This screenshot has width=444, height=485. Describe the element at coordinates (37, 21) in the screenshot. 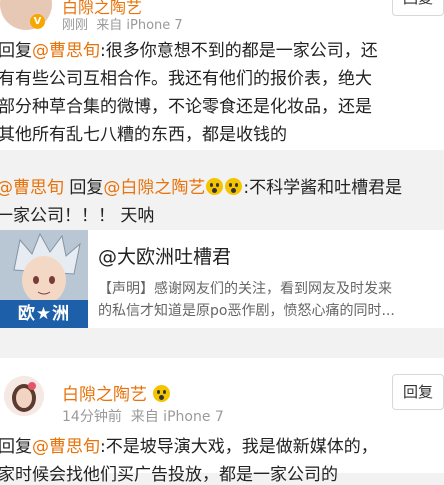

I see `verified-badge-icon: V` at that location.